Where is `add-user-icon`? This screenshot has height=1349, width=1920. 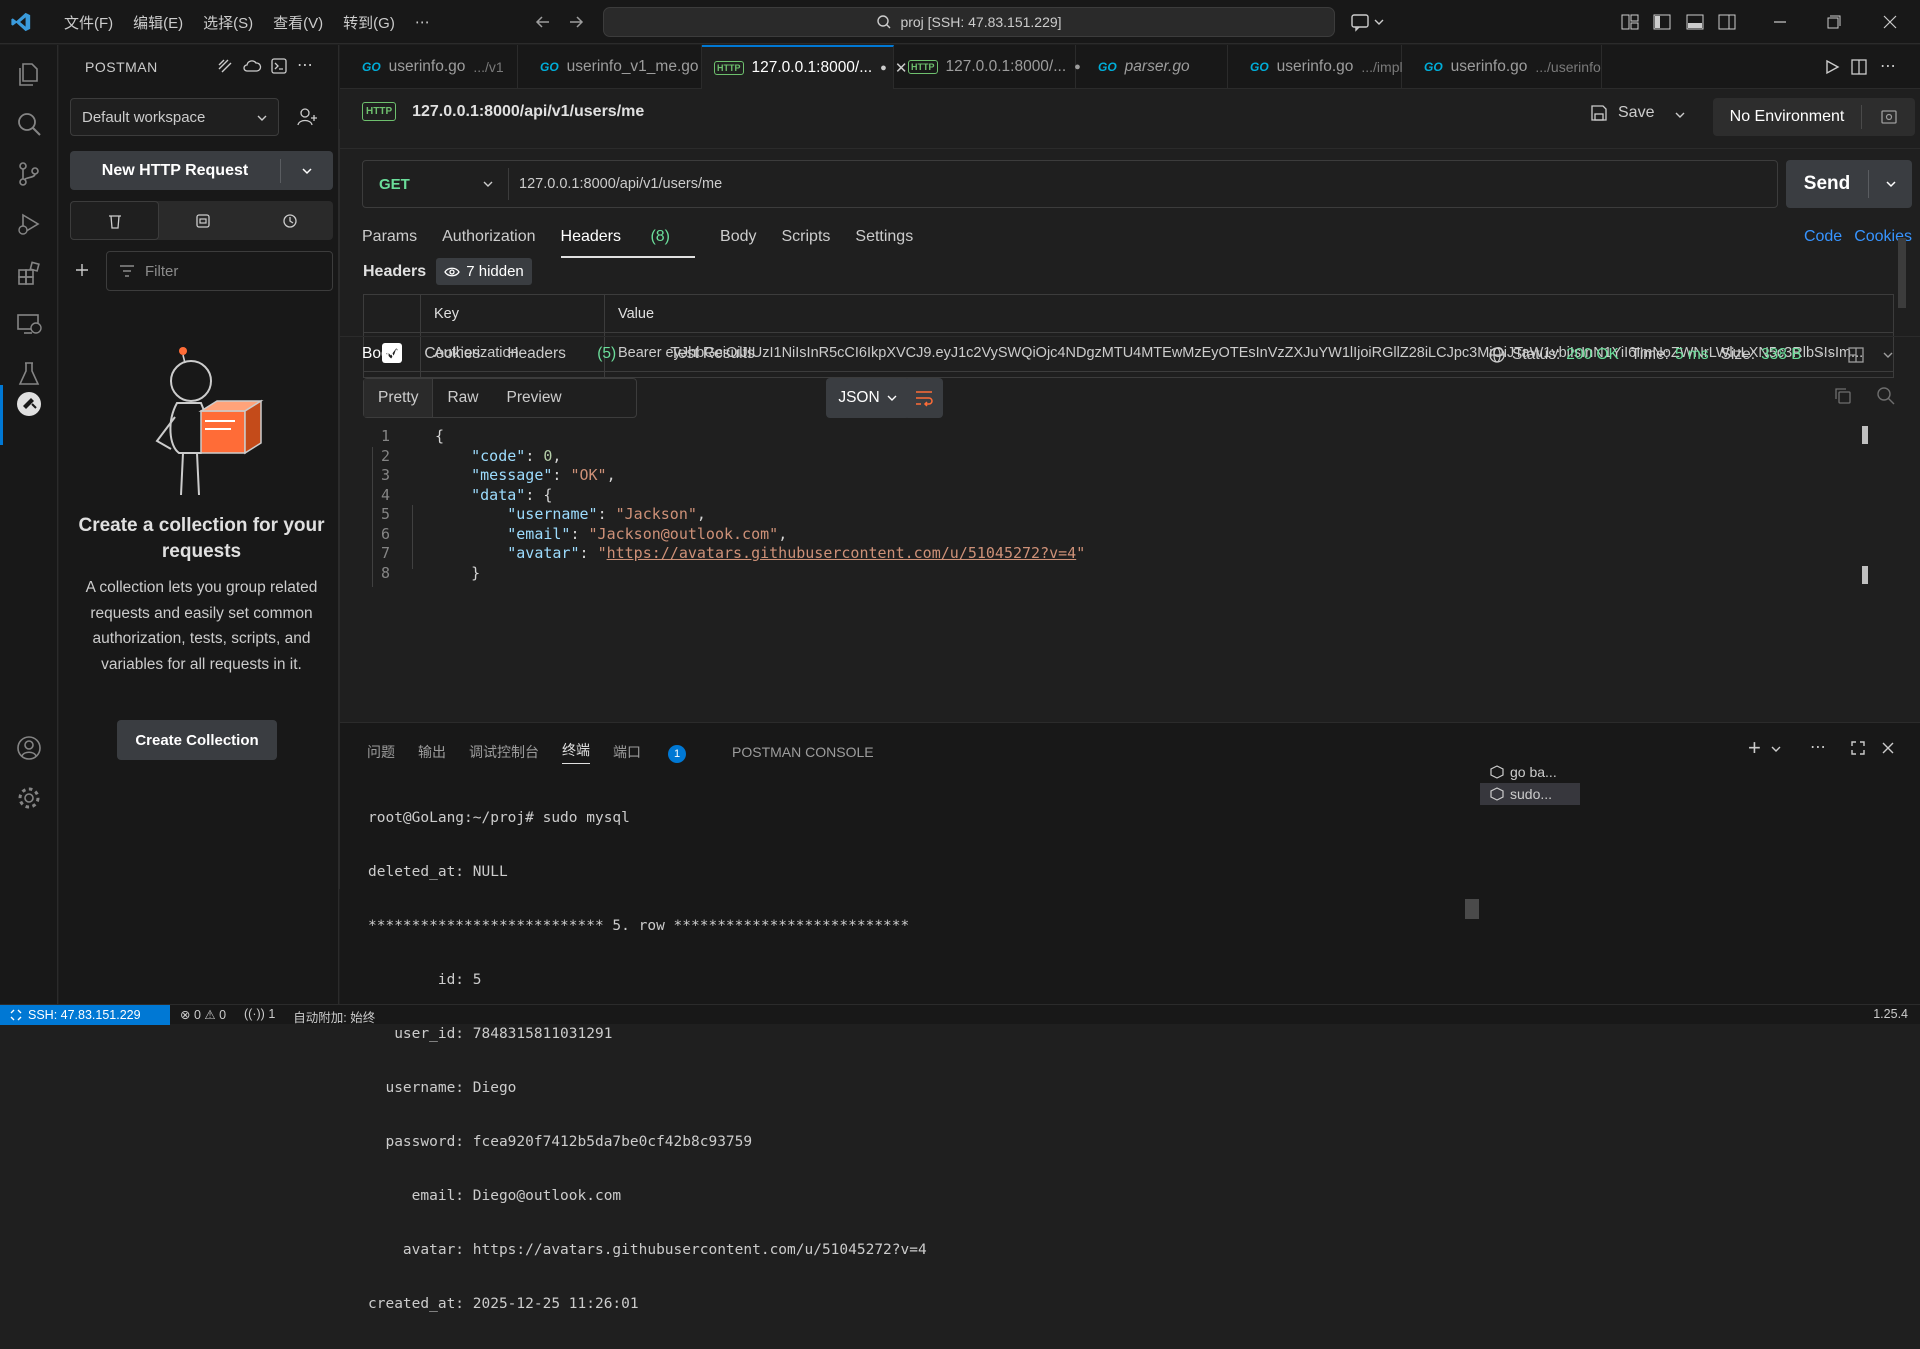 add-user-icon is located at coordinates (308, 117).